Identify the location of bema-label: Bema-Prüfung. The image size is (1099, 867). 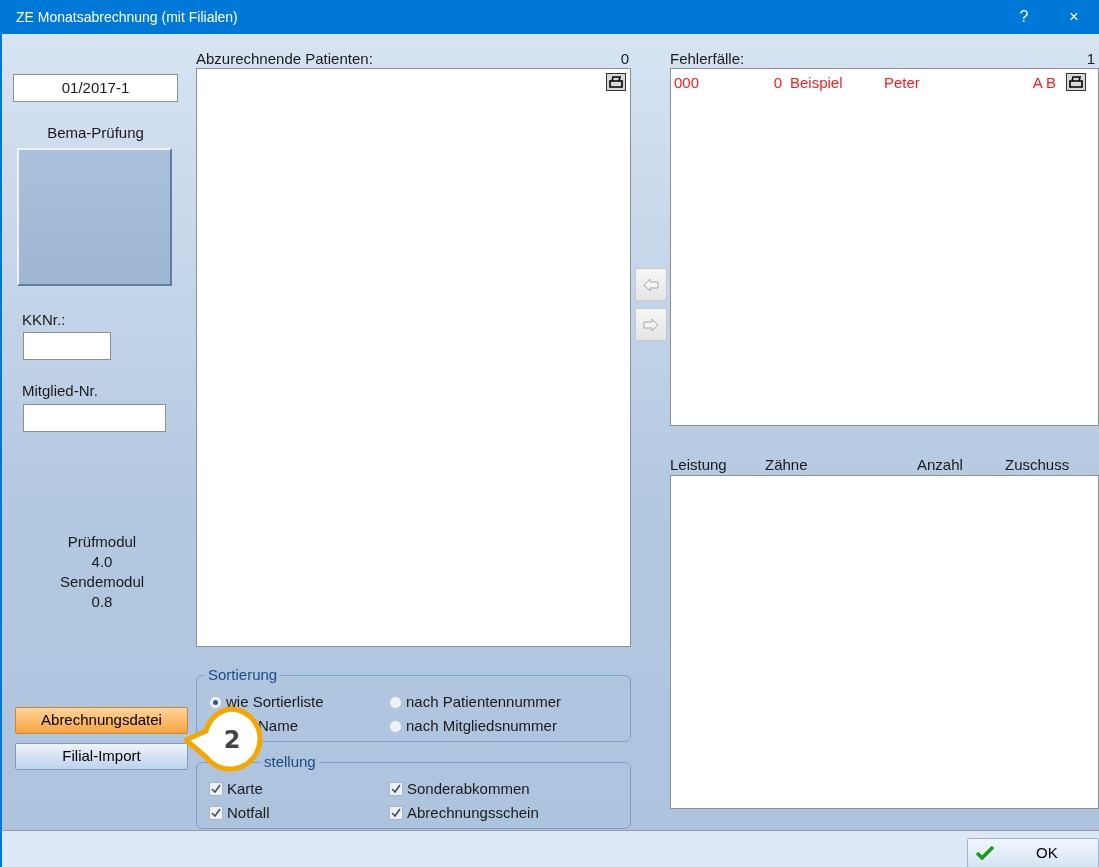
(95, 133).